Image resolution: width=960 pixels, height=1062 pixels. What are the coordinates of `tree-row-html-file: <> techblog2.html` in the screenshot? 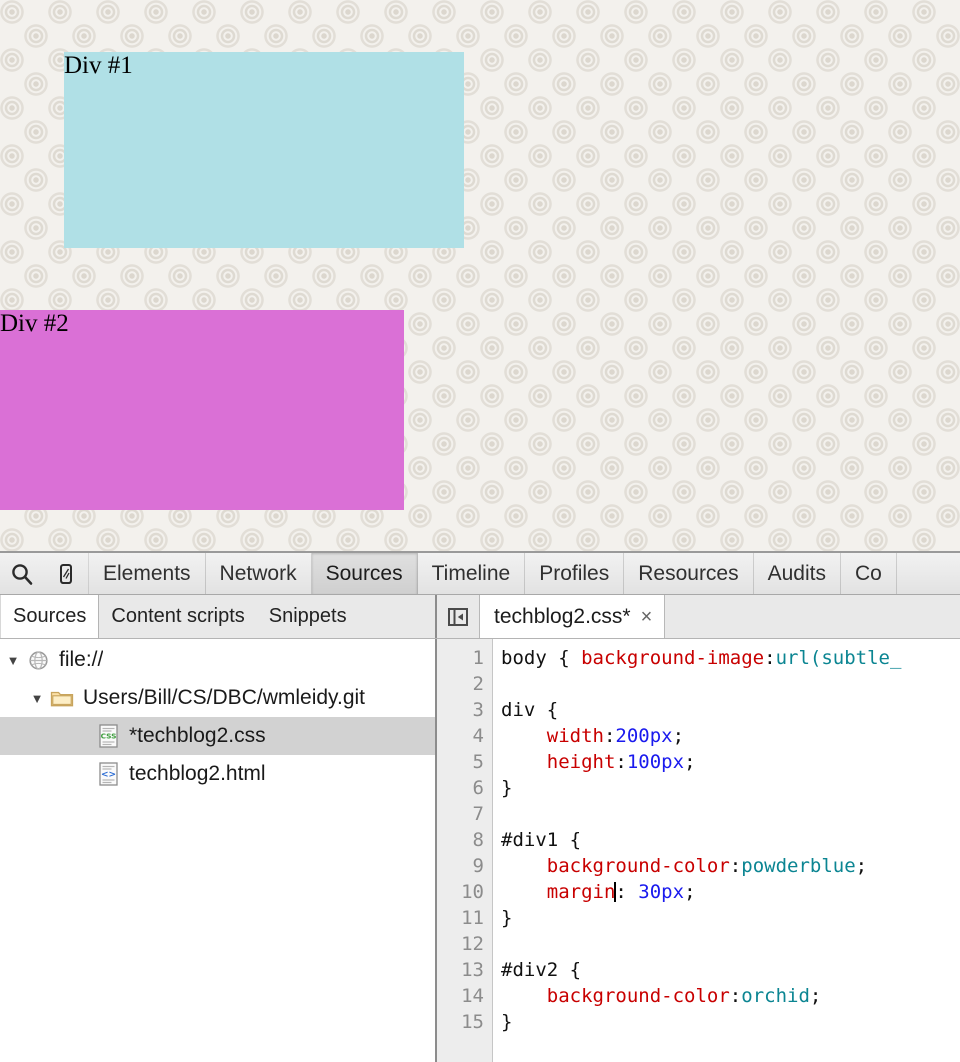 It's located at (217, 774).